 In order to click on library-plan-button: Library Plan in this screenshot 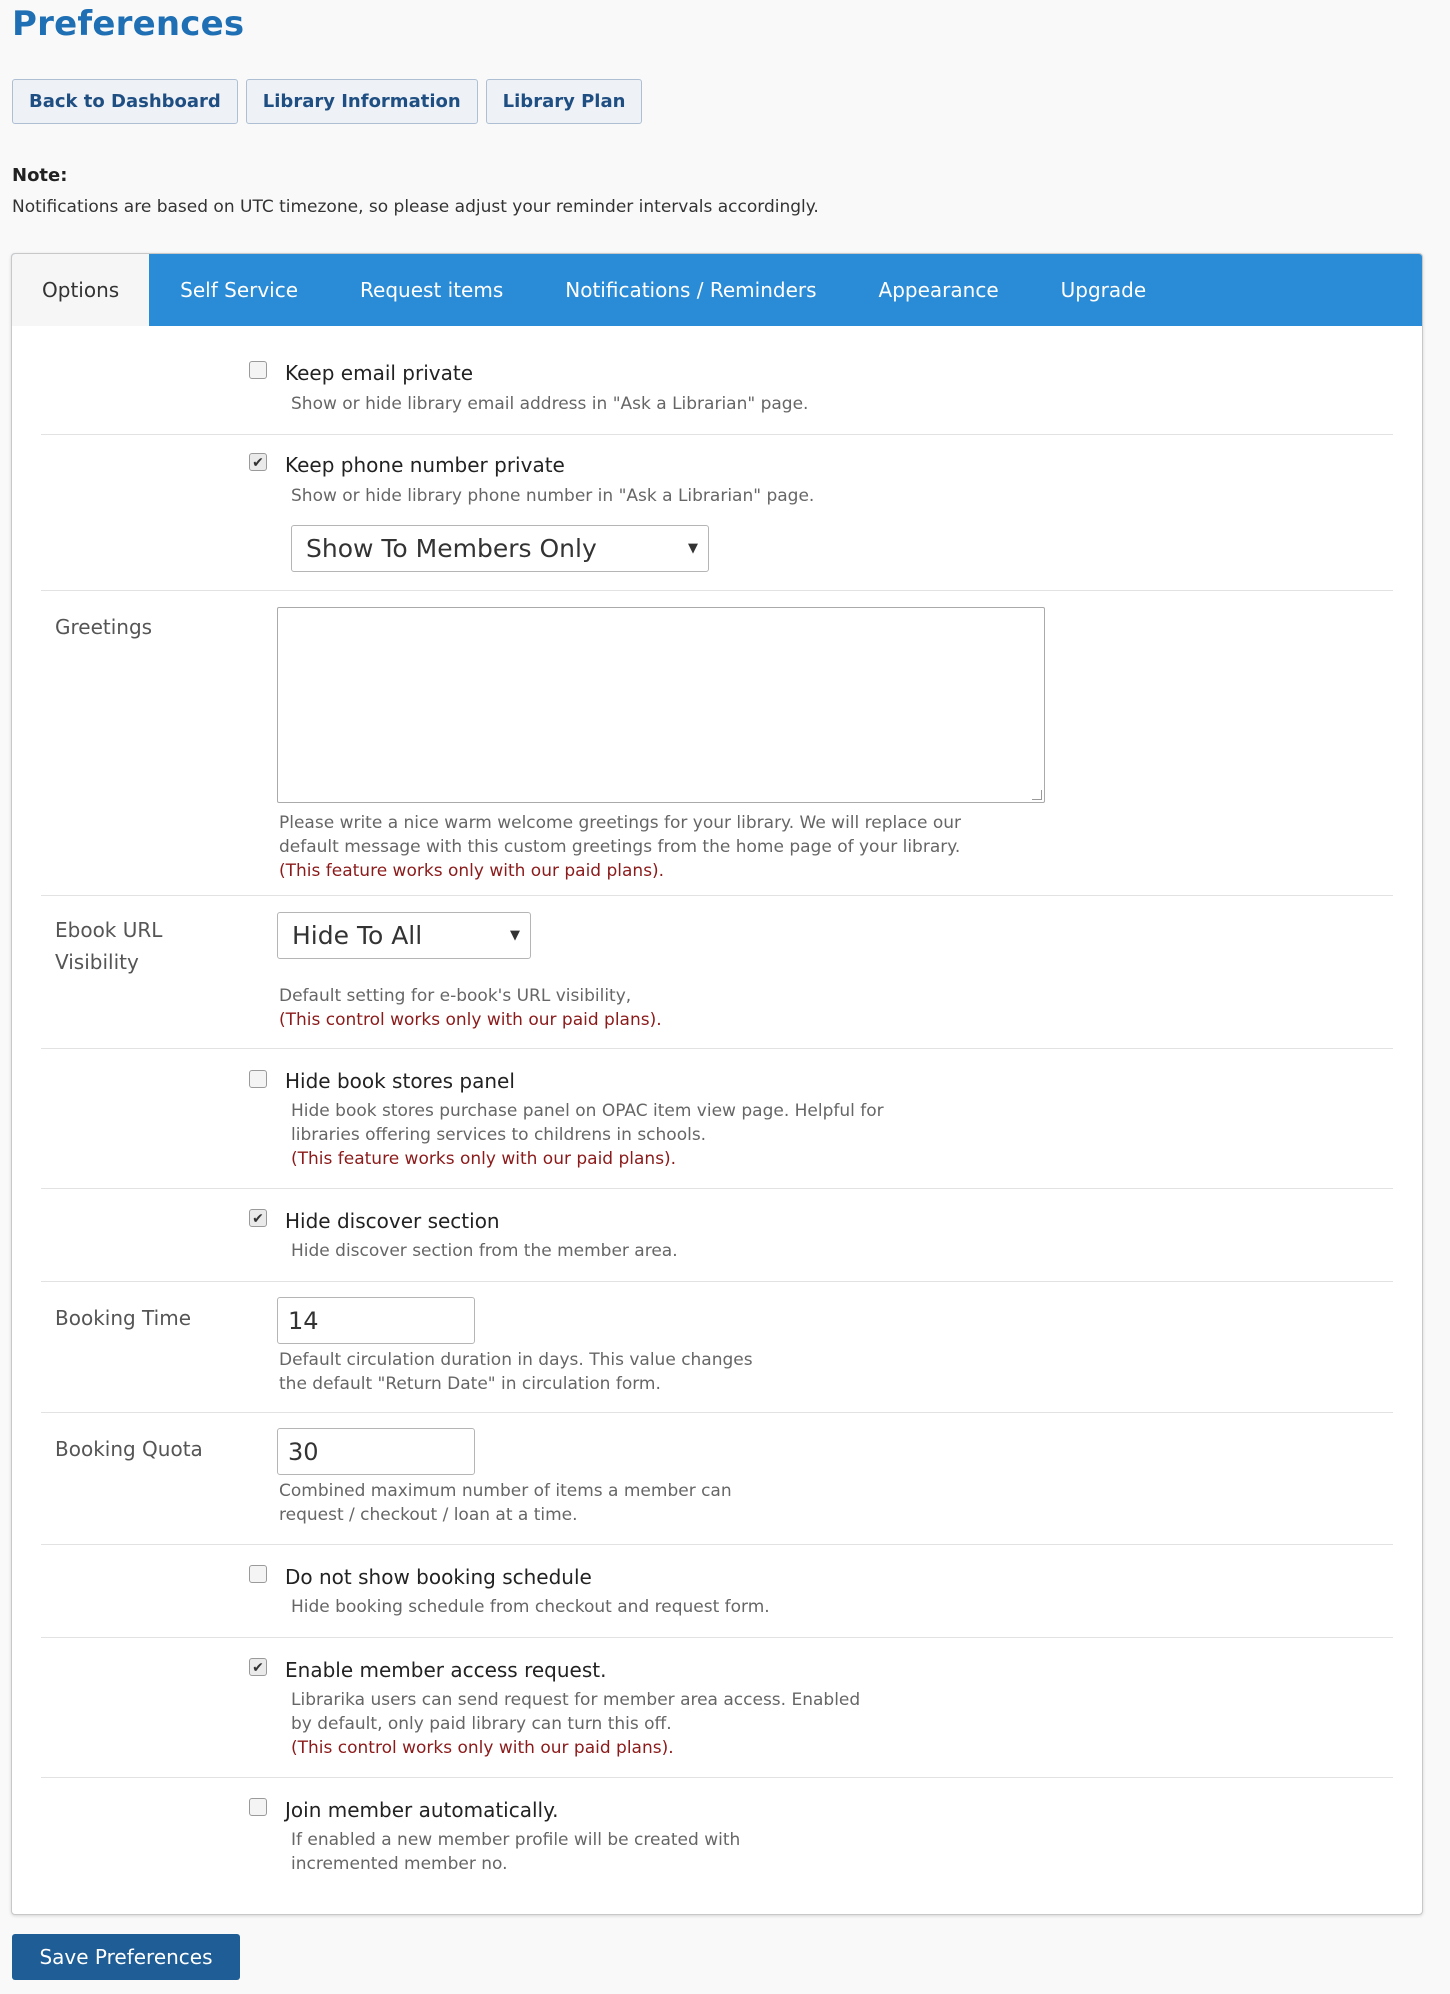, I will do `click(564, 101)`.